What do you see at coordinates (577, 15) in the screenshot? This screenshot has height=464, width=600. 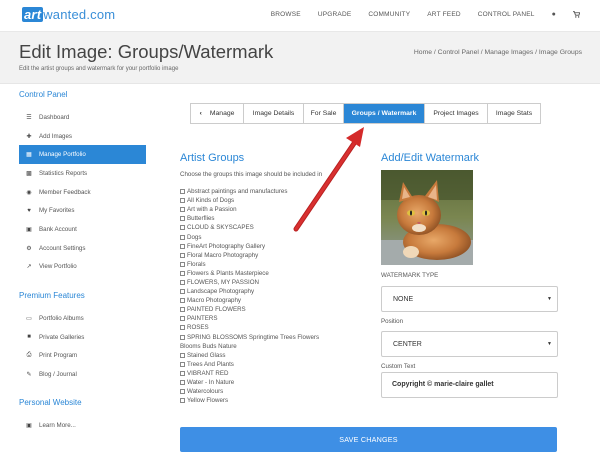 I see `cart-icon` at bounding box center [577, 15].